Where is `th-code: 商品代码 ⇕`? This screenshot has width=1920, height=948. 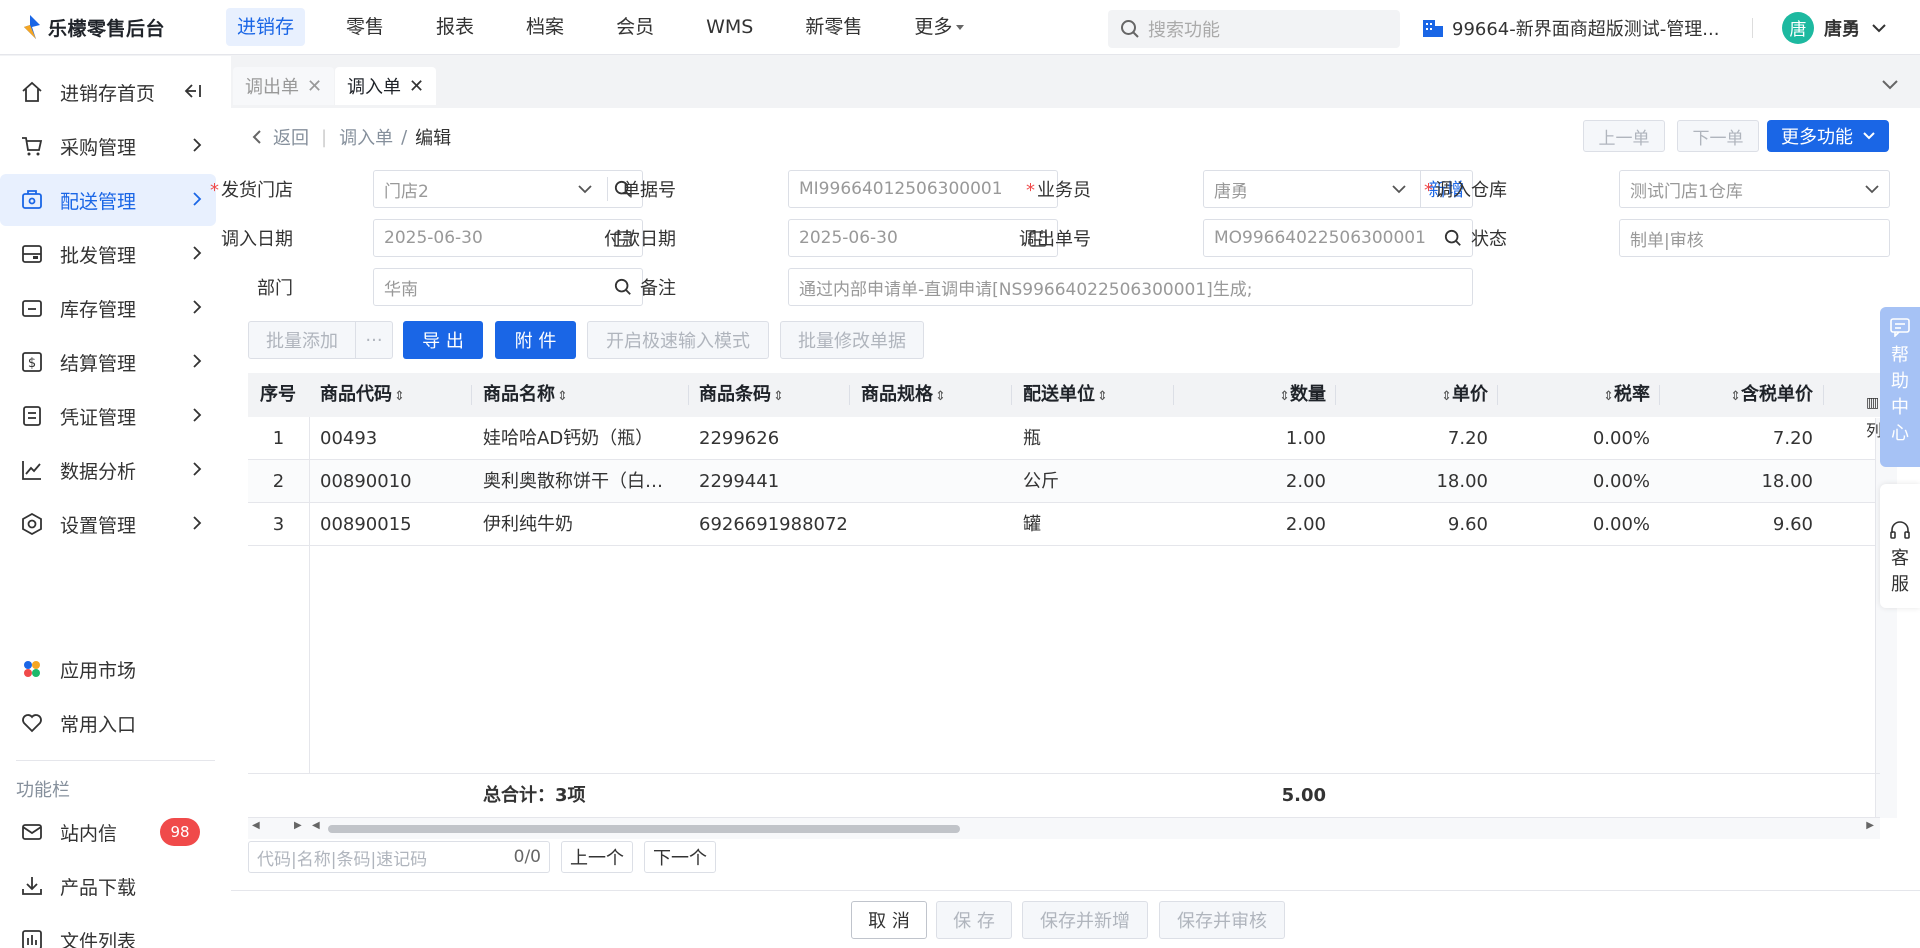
th-code: 商品代码 ⇕ is located at coordinates (362, 395).